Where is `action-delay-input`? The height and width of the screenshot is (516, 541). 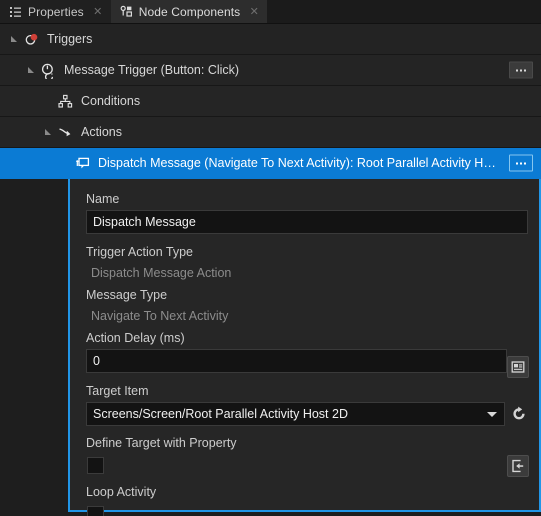
action-delay-input is located at coordinates (296, 361).